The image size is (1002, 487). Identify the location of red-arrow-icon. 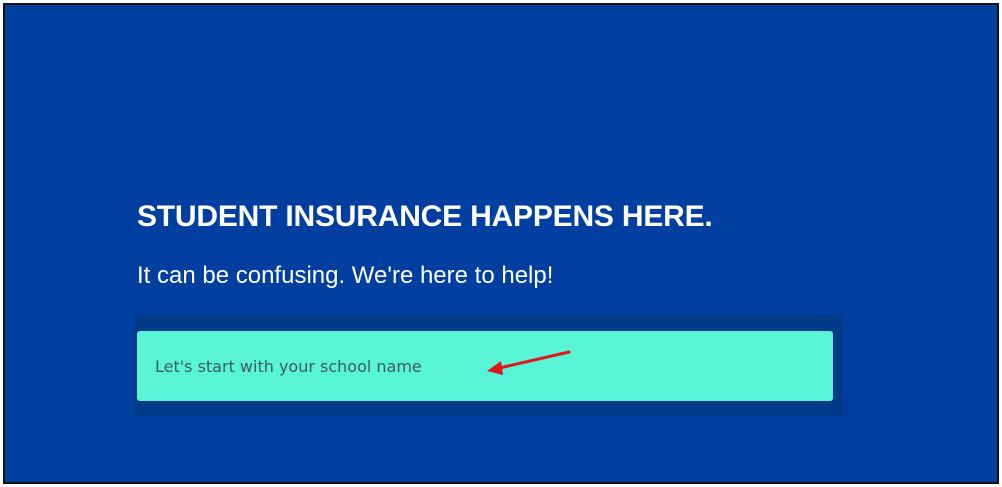
(529, 362).